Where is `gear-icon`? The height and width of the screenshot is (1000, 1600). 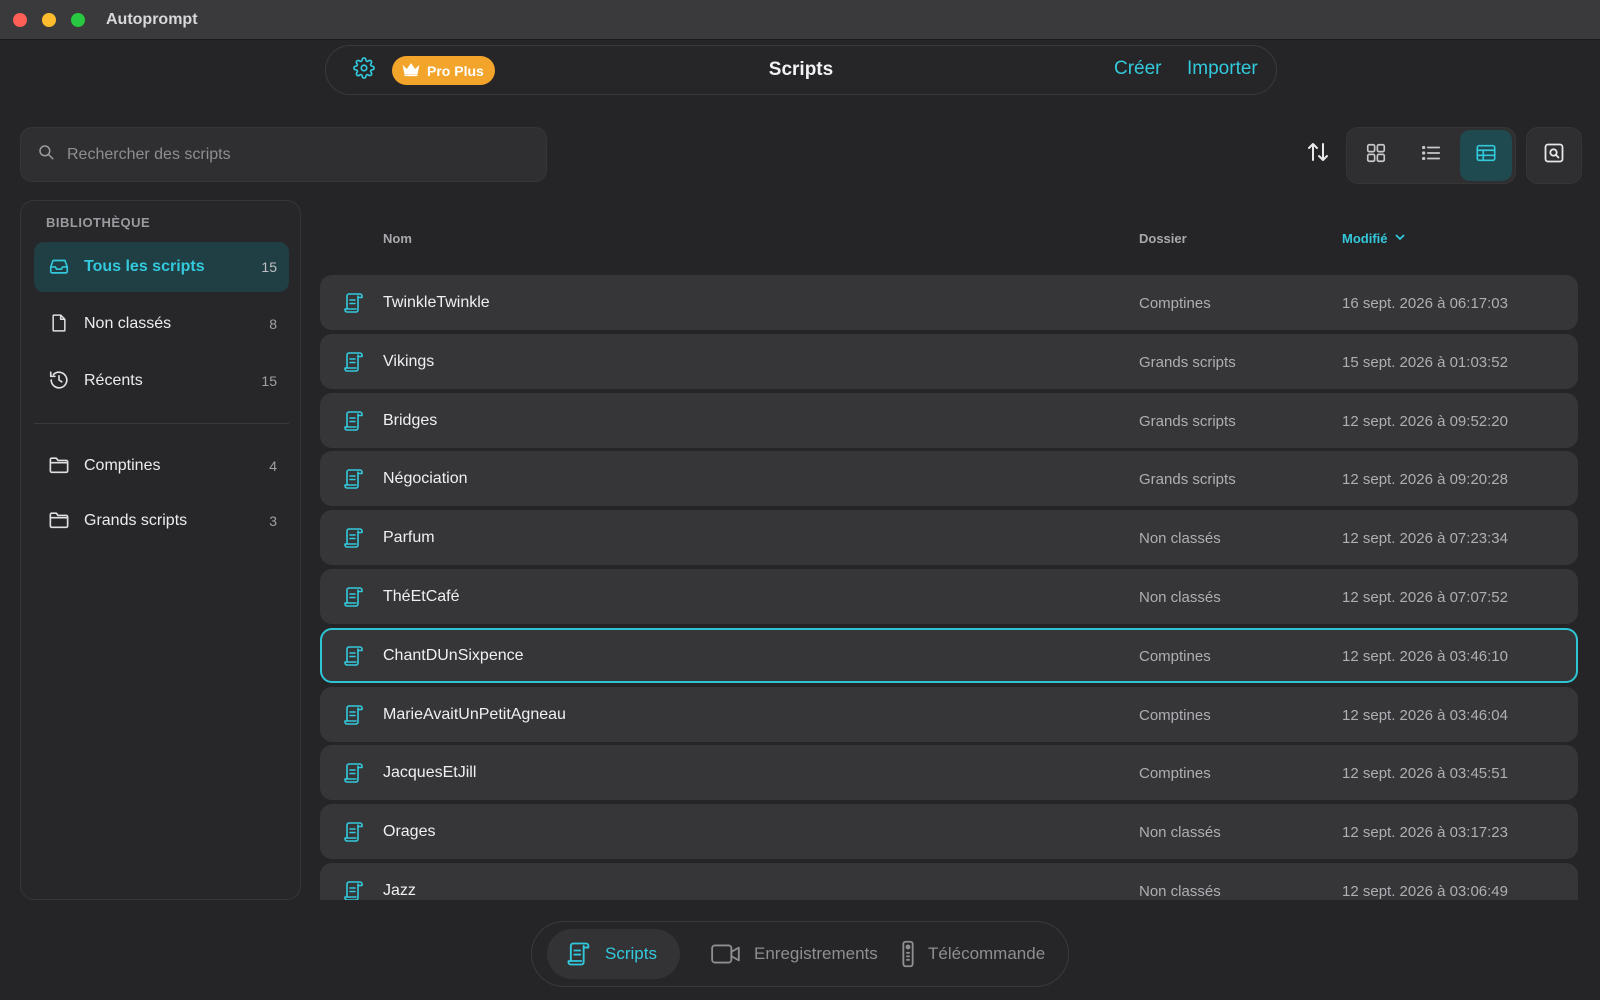
gear-icon is located at coordinates (364, 70).